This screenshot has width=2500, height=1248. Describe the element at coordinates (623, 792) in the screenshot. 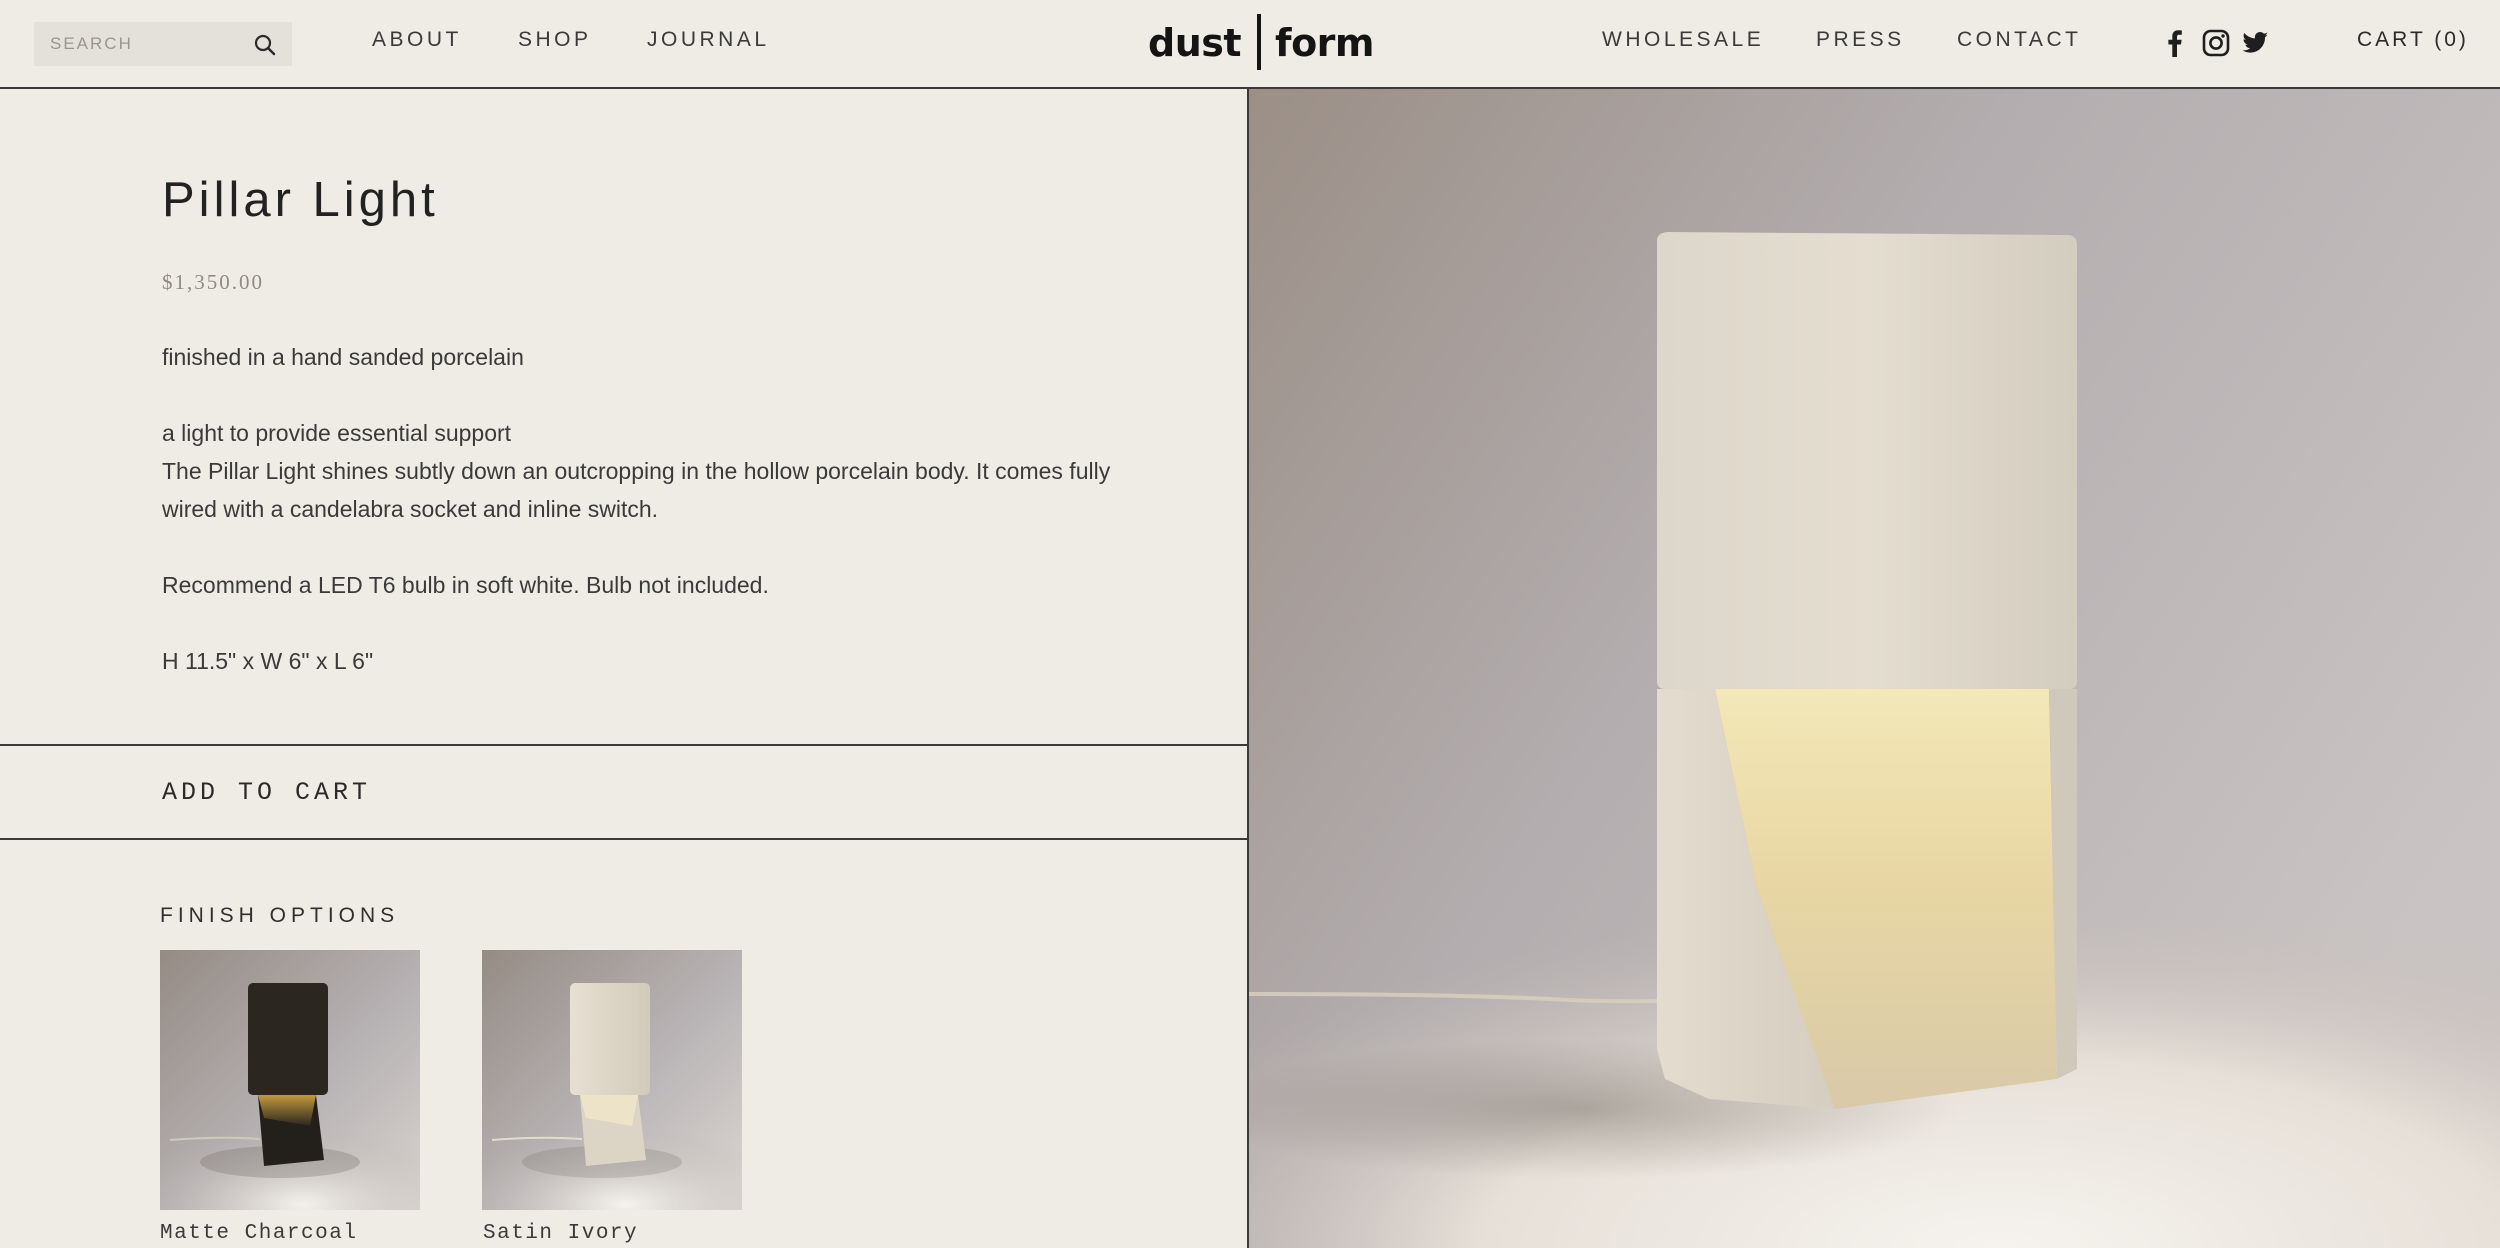

I see `add-to-cart-button: ADD TO CART` at that location.